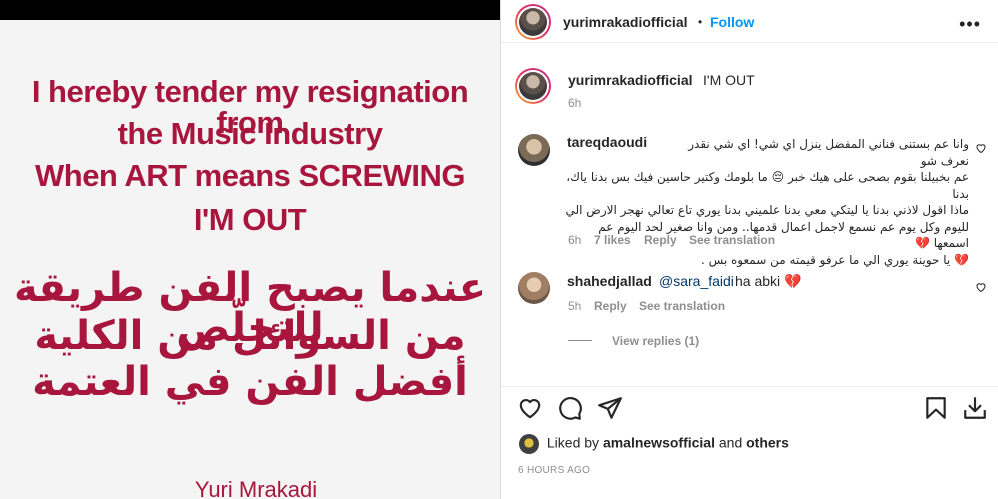 The width and height of the screenshot is (998, 499). Describe the element at coordinates (610, 408) in the screenshot. I see `share-icon` at that location.